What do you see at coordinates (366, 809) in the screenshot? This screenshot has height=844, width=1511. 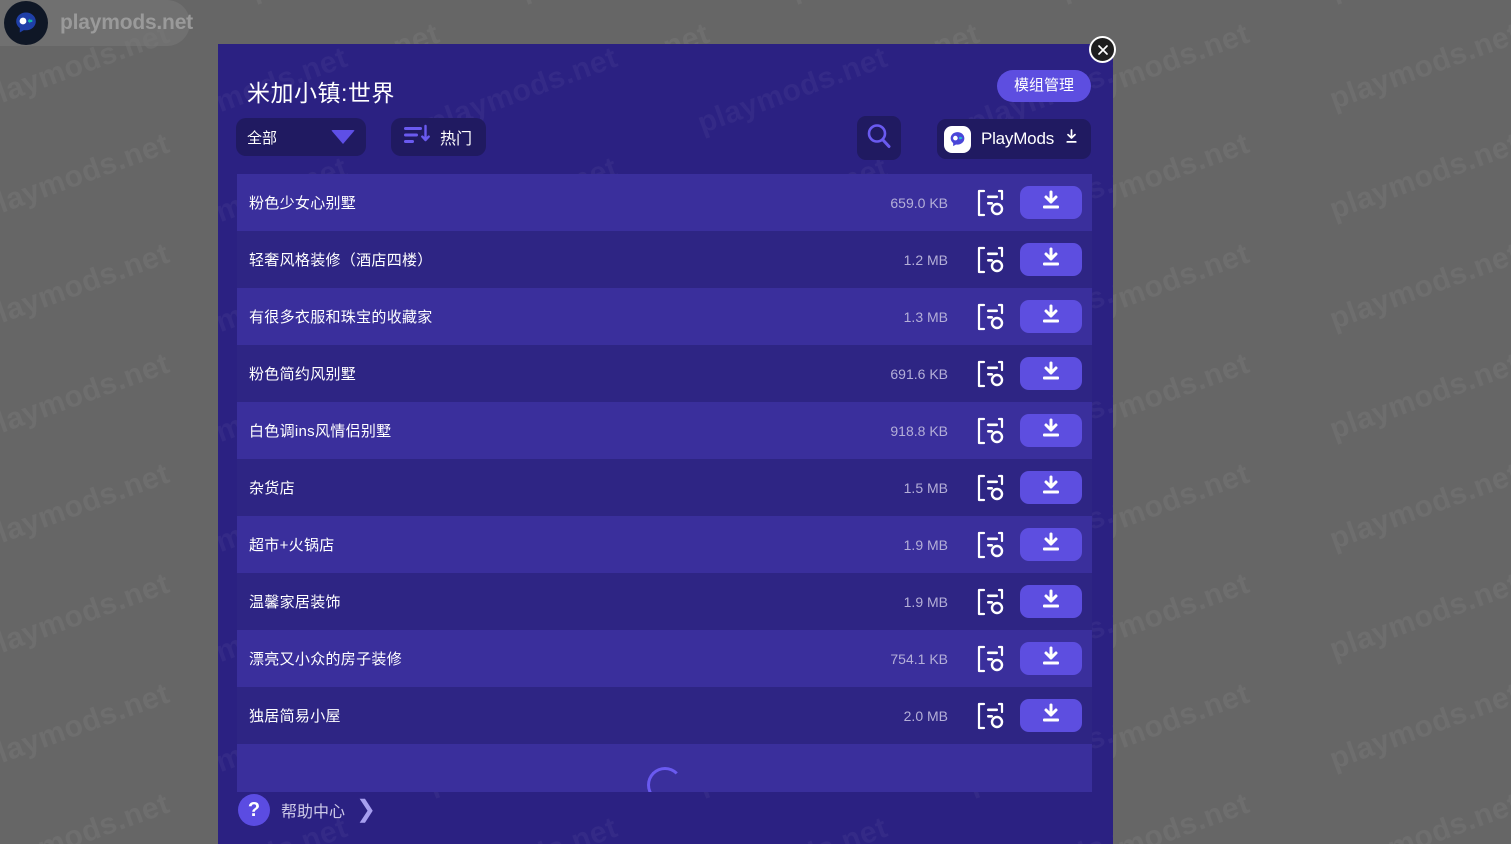 I see `chevron-right-icon: ❯` at bounding box center [366, 809].